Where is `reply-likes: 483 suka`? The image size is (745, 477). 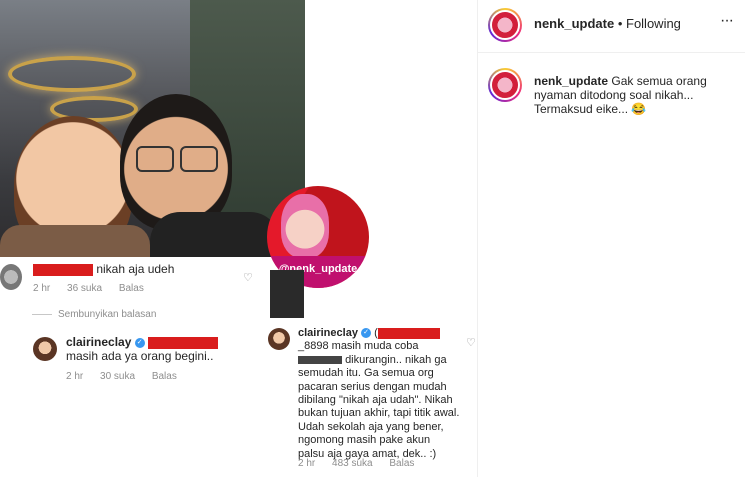 reply-likes: 483 suka is located at coordinates (352, 463).